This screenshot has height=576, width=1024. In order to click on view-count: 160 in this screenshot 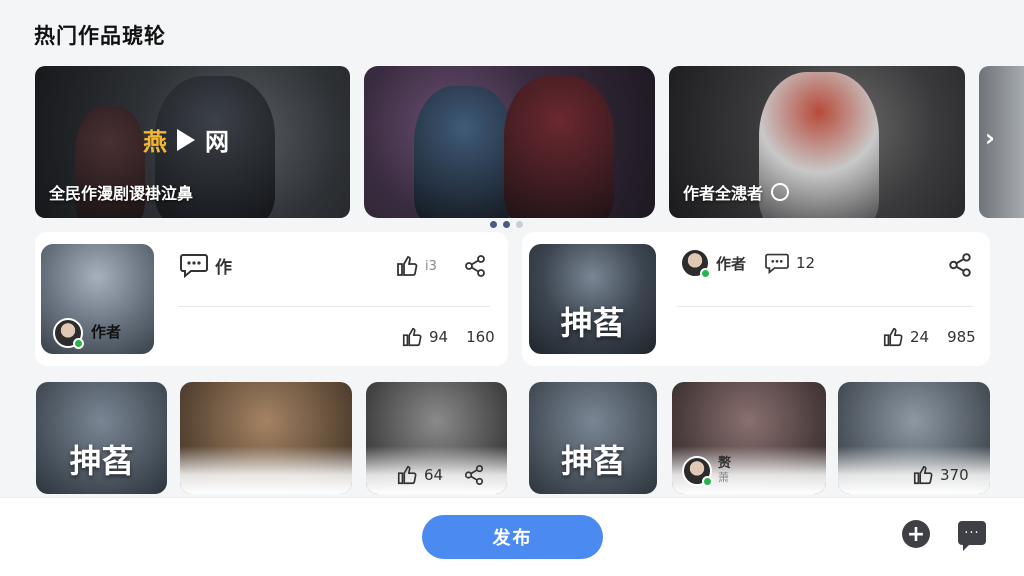, I will do `click(480, 337)`.